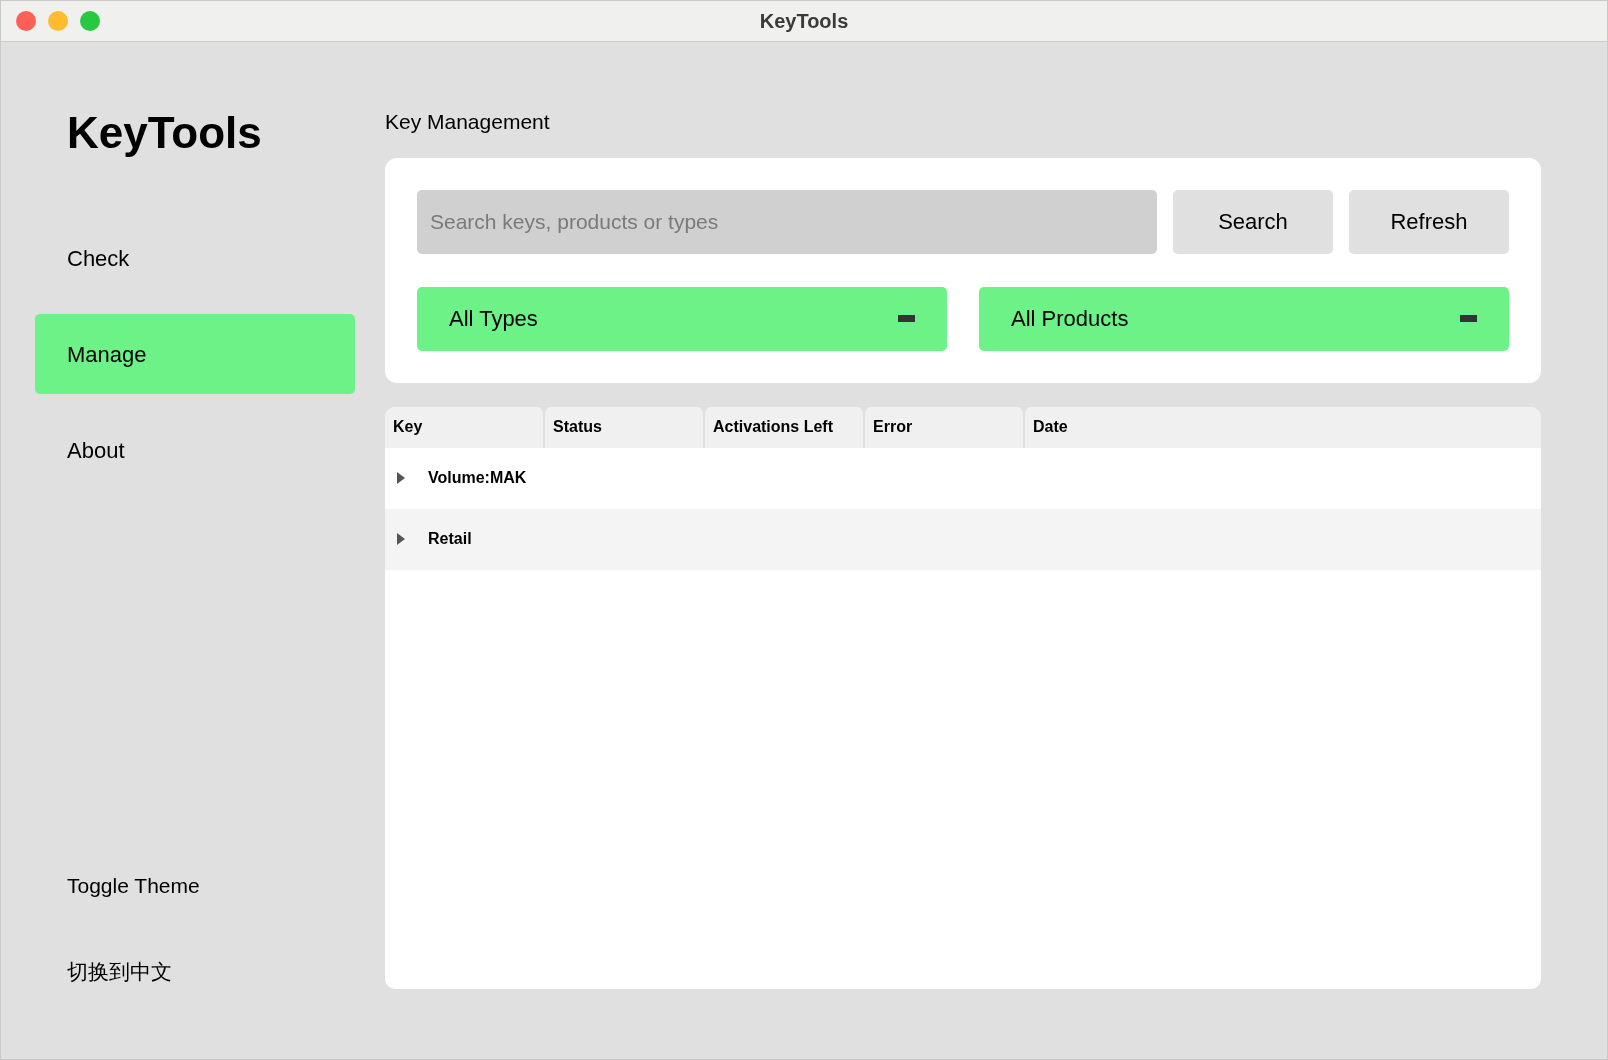 This screenshot has width=1608, height=1060. Describe the element at coordinates (963, 539) in the screenshot. I see `table-row: Retail` at that location.